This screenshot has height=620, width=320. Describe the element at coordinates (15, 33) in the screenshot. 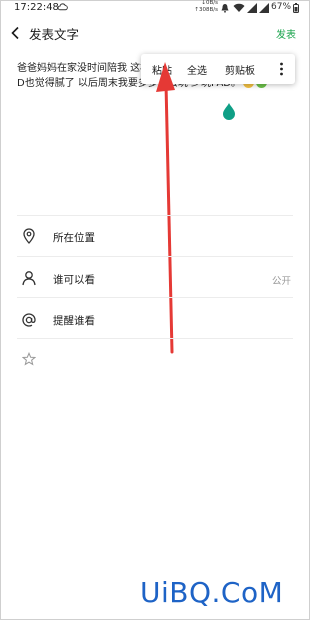

I see `back-arrow-icon` at that location.